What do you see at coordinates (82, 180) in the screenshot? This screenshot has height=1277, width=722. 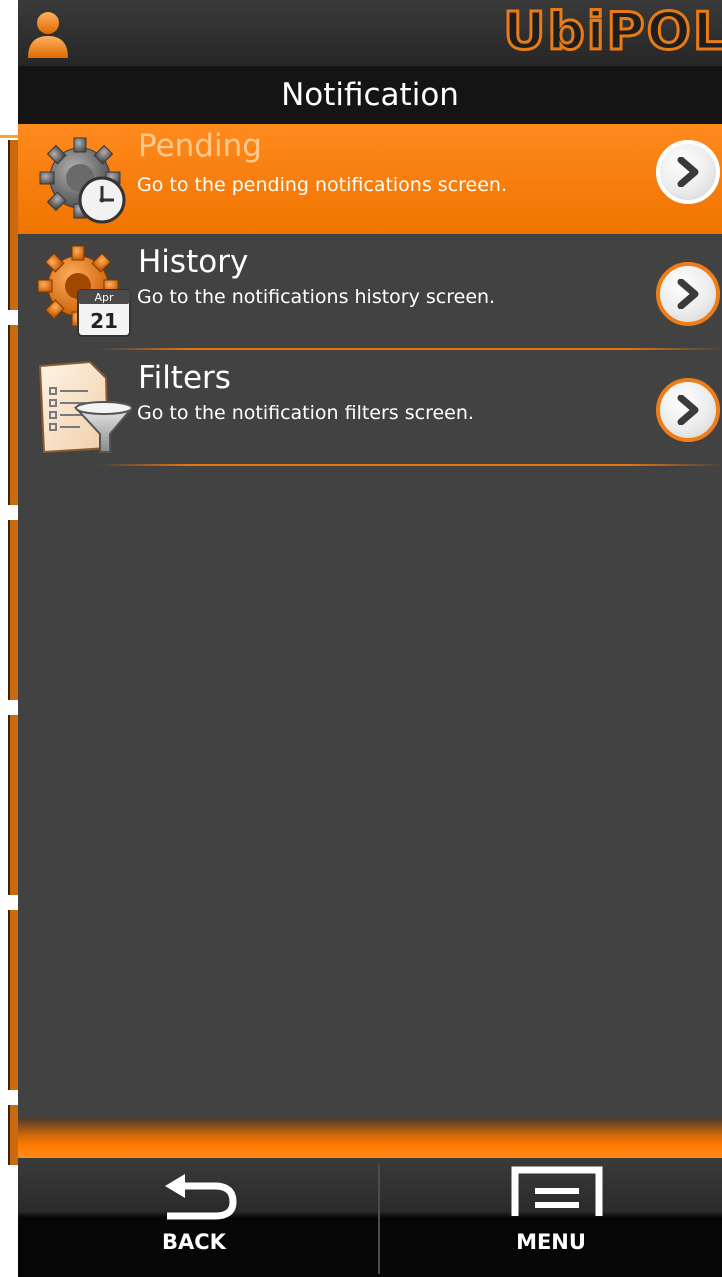 I see `gear-clock-icon` at bounding box center [82, 180].